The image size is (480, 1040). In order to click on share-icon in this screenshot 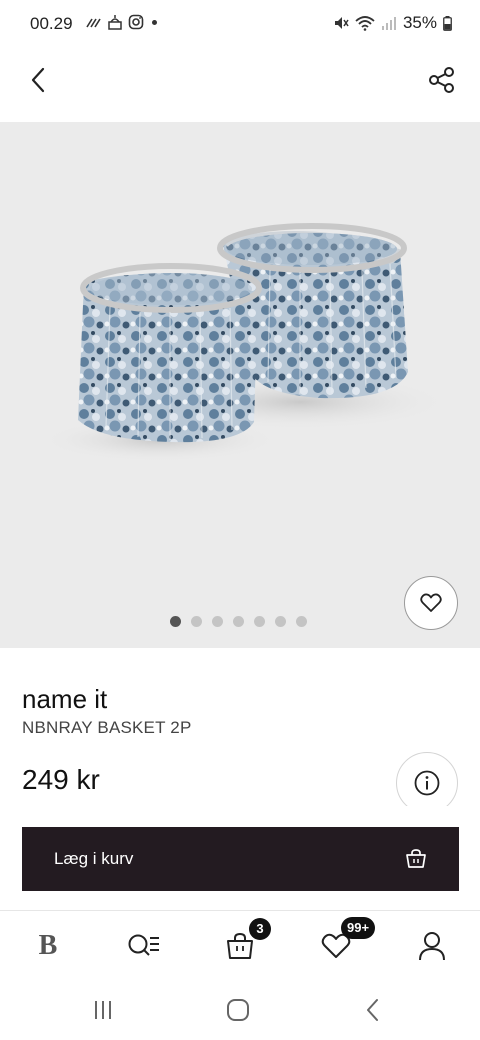, I will do `click(441, 80)`.